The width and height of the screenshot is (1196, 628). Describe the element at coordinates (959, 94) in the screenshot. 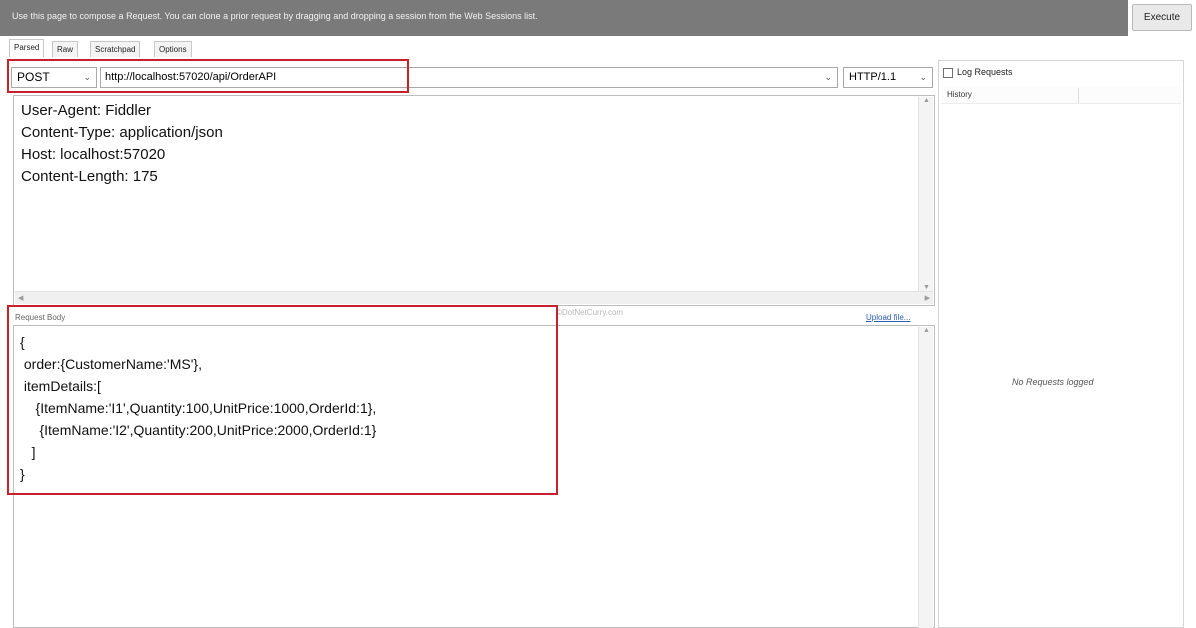

I see `history-column-header: History` at that location.